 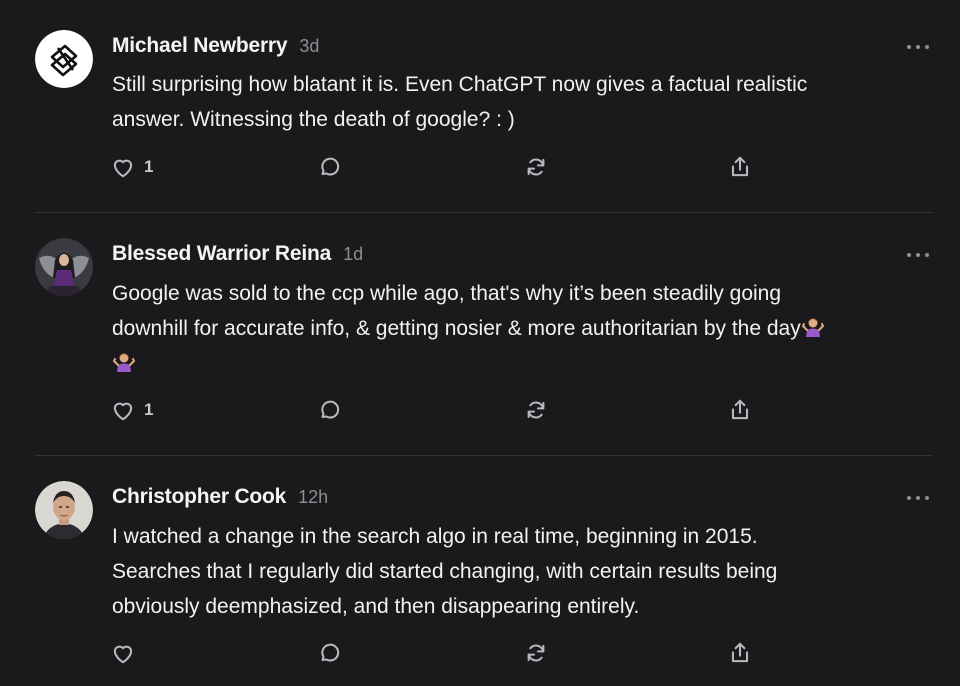 What do you see at coordinates (199, 497) in the screenshot?
I see `author-name: Christopher Cook` at bounding box center [199, 497].